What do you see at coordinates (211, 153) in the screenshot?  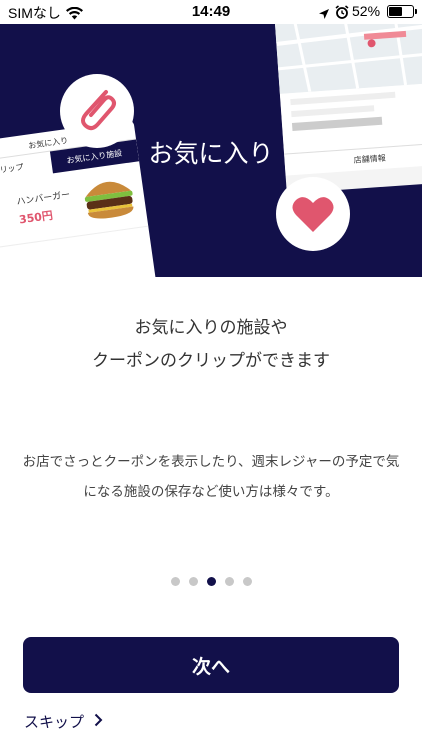 I see `hero-title: お気に入り` at bounding box center [211, 153].